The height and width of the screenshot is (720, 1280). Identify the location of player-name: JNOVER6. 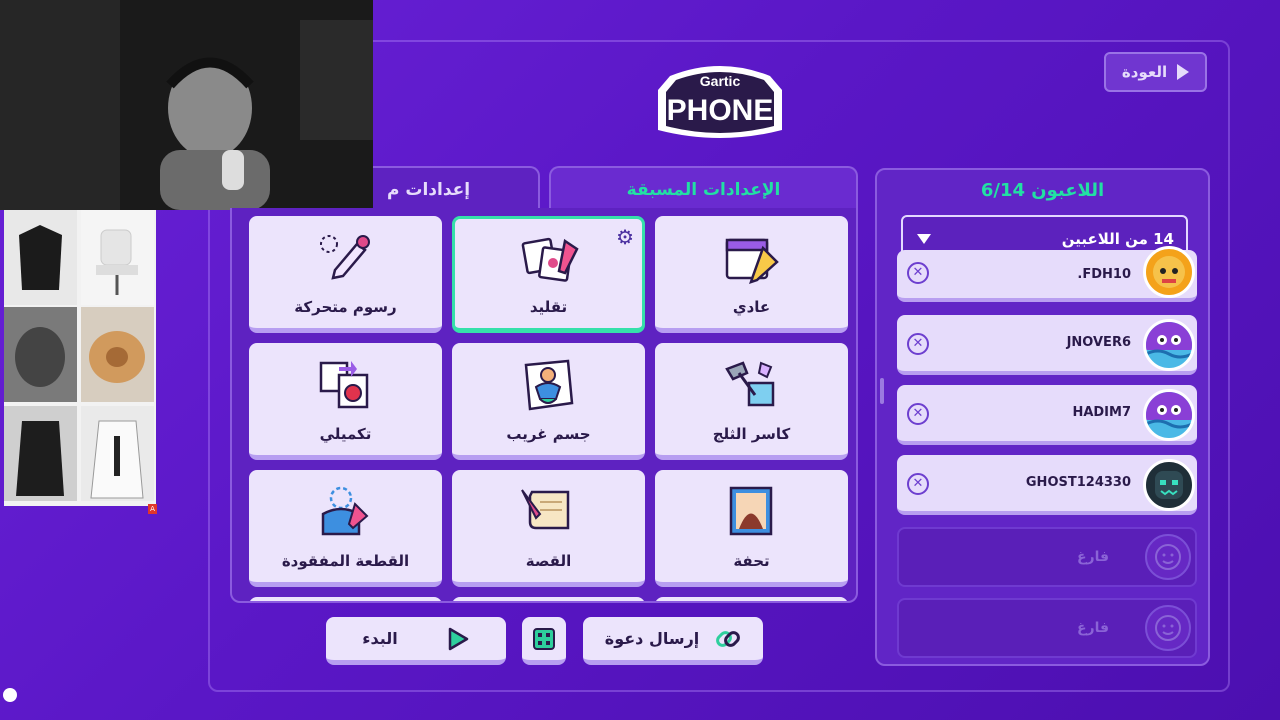
(1098, 342).